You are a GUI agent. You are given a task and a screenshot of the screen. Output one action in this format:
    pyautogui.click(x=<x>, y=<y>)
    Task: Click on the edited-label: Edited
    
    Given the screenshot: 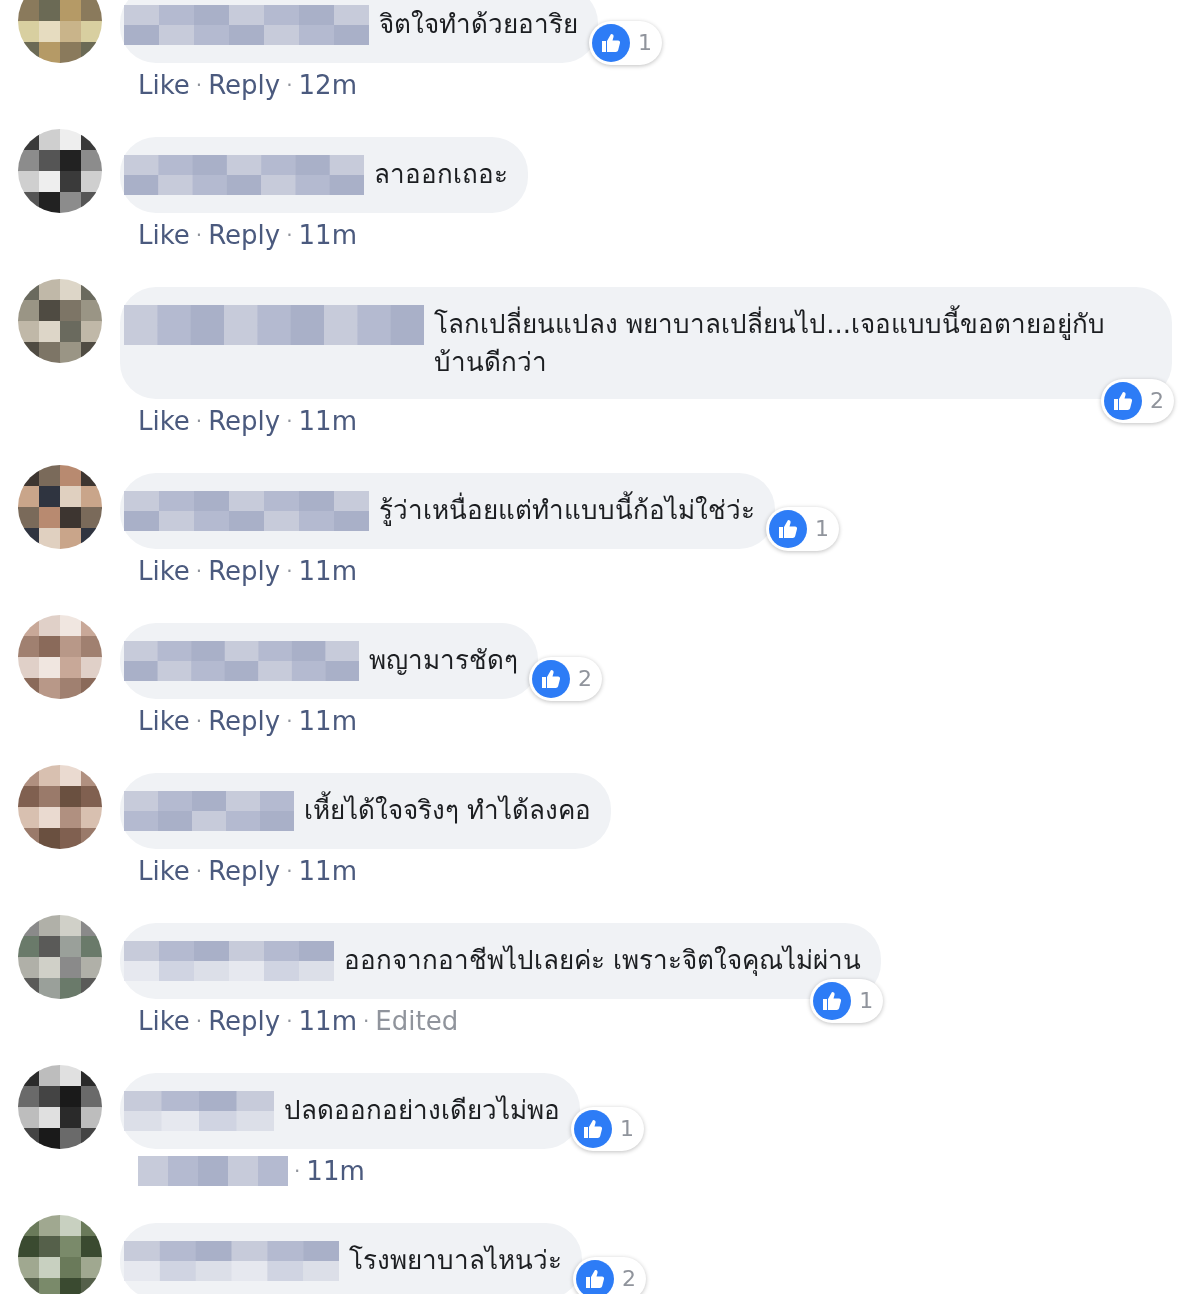 What is the action you would take?
    pyautogui.click(x=417, y=1021)
    